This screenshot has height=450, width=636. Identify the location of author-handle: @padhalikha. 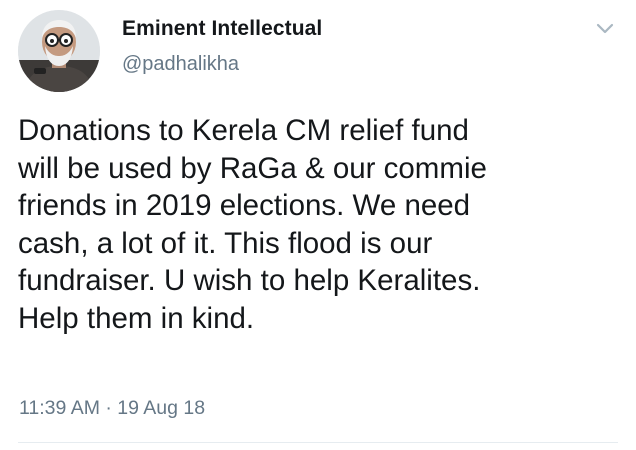
(180, 64).